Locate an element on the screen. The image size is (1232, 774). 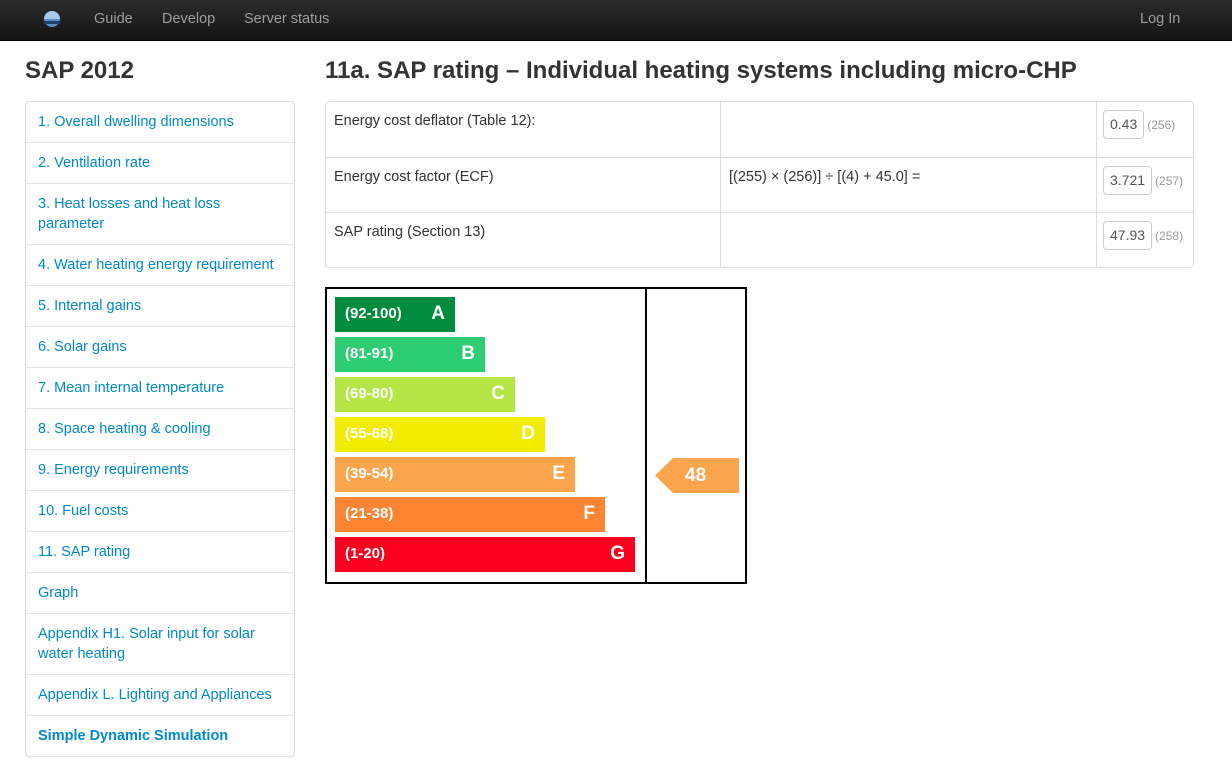
chart-divider is located at coordinates (646, 435).